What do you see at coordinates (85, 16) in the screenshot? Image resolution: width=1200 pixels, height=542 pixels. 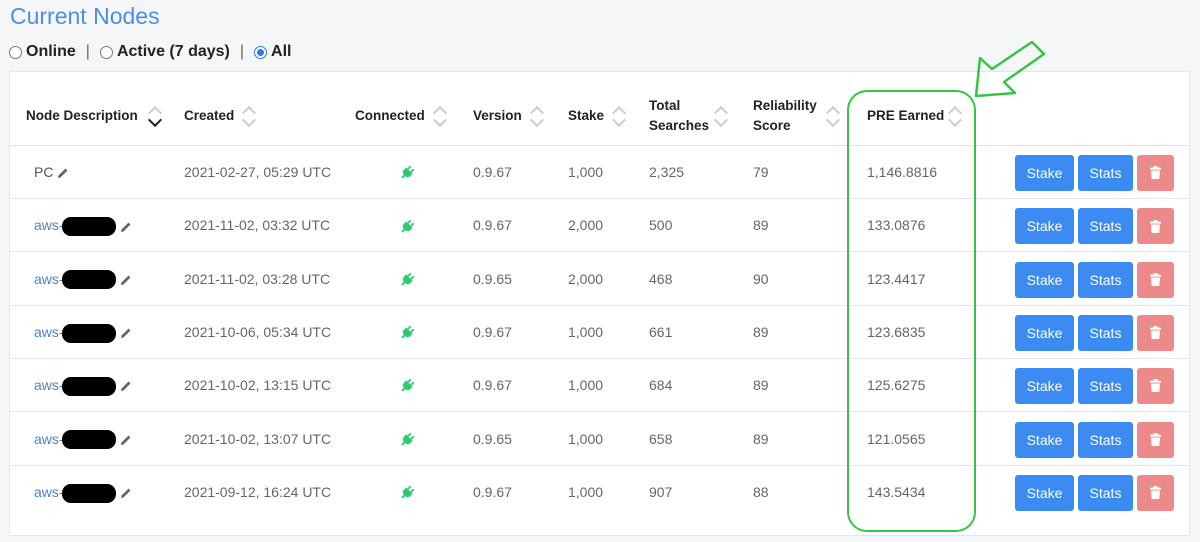 I see `page-title: Current Nodes` at bounding box center [85, 16].